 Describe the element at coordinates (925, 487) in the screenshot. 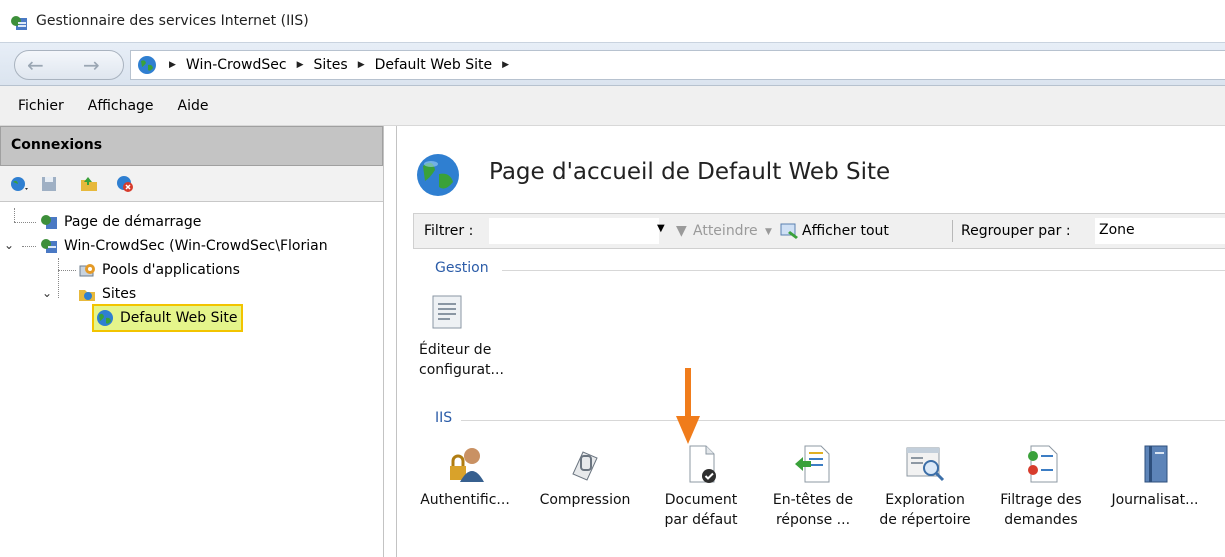

I see `feature-directory-browsing: Exploration de répertoire` at that location.